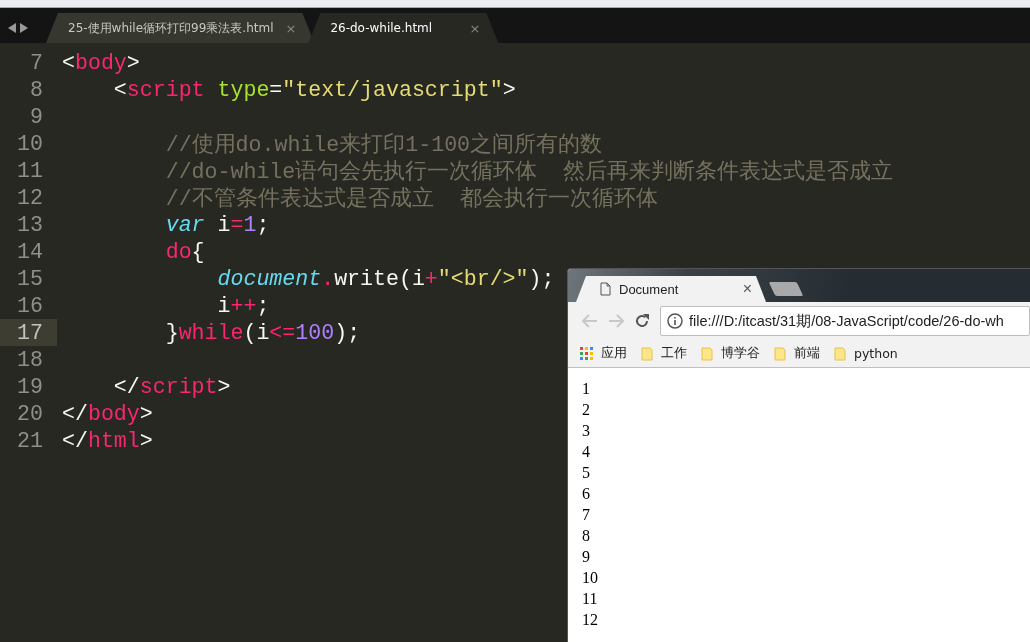 This screenshot has height=642, width=1030. Describe the element at coordinates (243, 305) in the screenshot. I see `code-line: i++;` at that location.